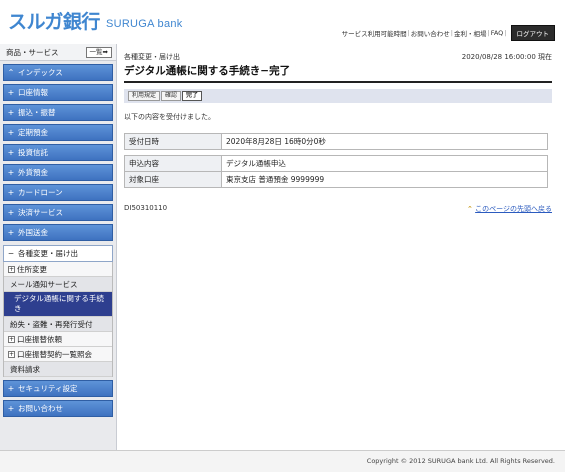  Describe the element at coordinates (338, 96) in the screenshot. I see `step-indicator: 利用規定 確認 完了` at that location.